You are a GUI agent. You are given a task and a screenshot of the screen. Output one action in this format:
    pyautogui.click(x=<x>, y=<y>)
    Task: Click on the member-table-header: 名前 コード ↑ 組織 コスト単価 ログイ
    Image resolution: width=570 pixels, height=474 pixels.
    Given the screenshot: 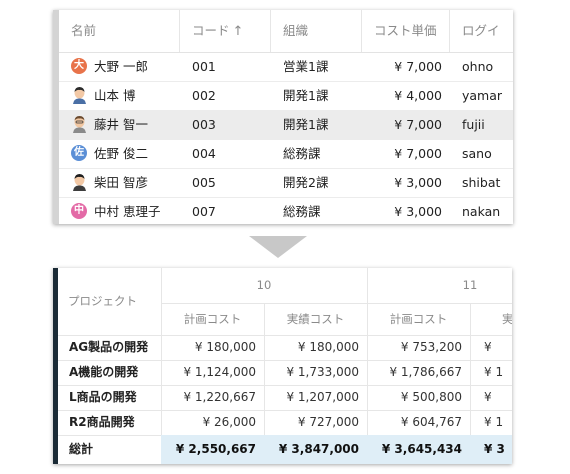 What is the action you would take?
    pyautogui.click(x=286, y=31)
    